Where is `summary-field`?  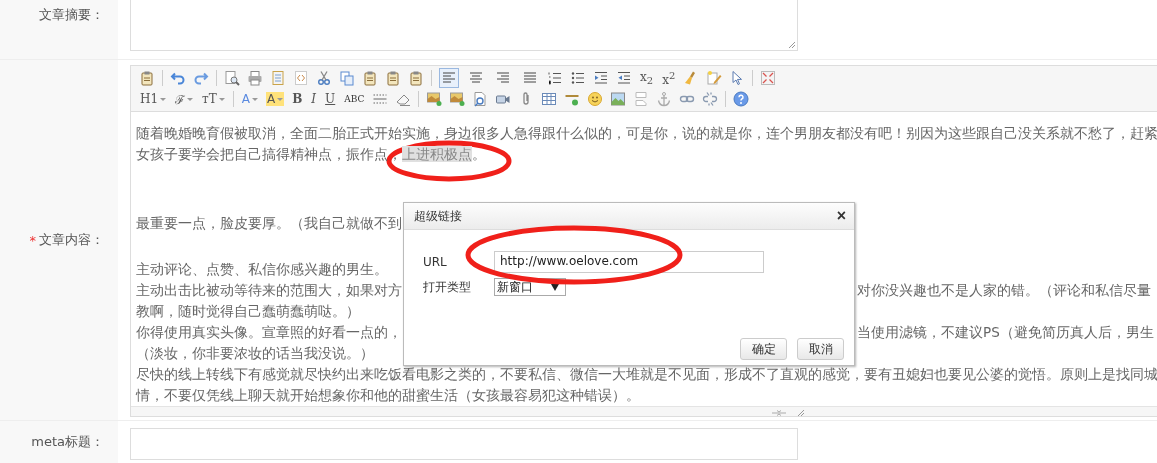 summary-field is located at coordinates (464, 25).